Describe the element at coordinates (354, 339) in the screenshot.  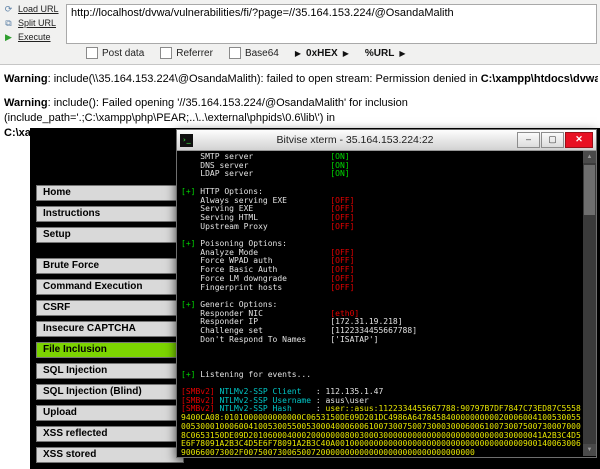
I see `terminal-text: ['ISATAP']` at that location.